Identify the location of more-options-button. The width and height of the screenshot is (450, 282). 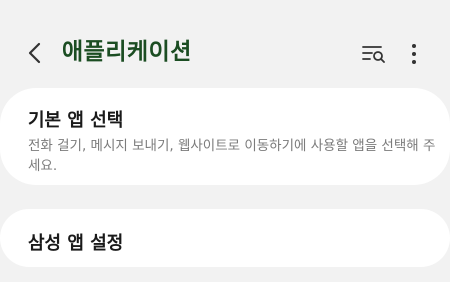
(414, 54).